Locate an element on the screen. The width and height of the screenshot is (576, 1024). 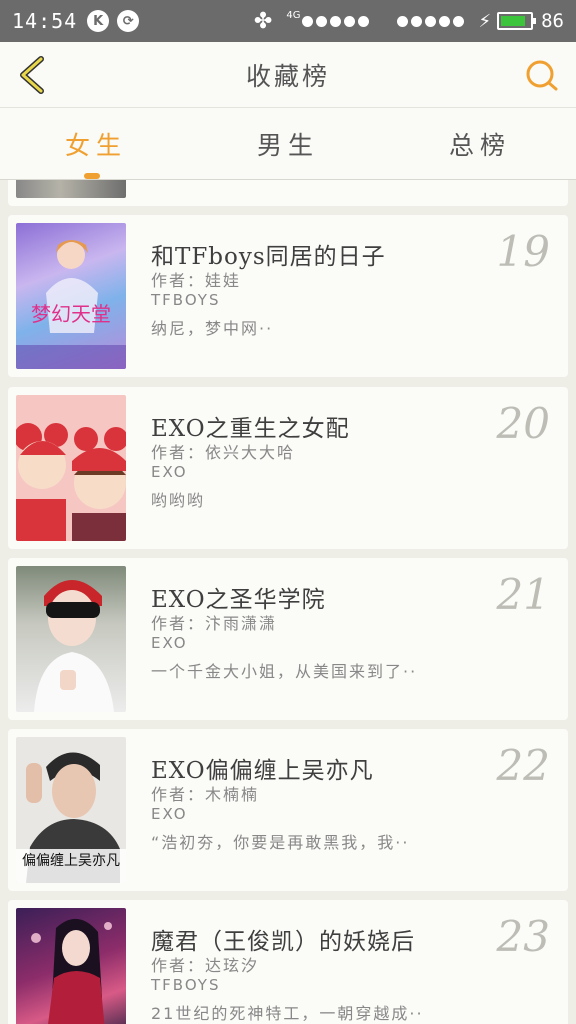
back-arrow-icon is located at coordinates (32, 75).